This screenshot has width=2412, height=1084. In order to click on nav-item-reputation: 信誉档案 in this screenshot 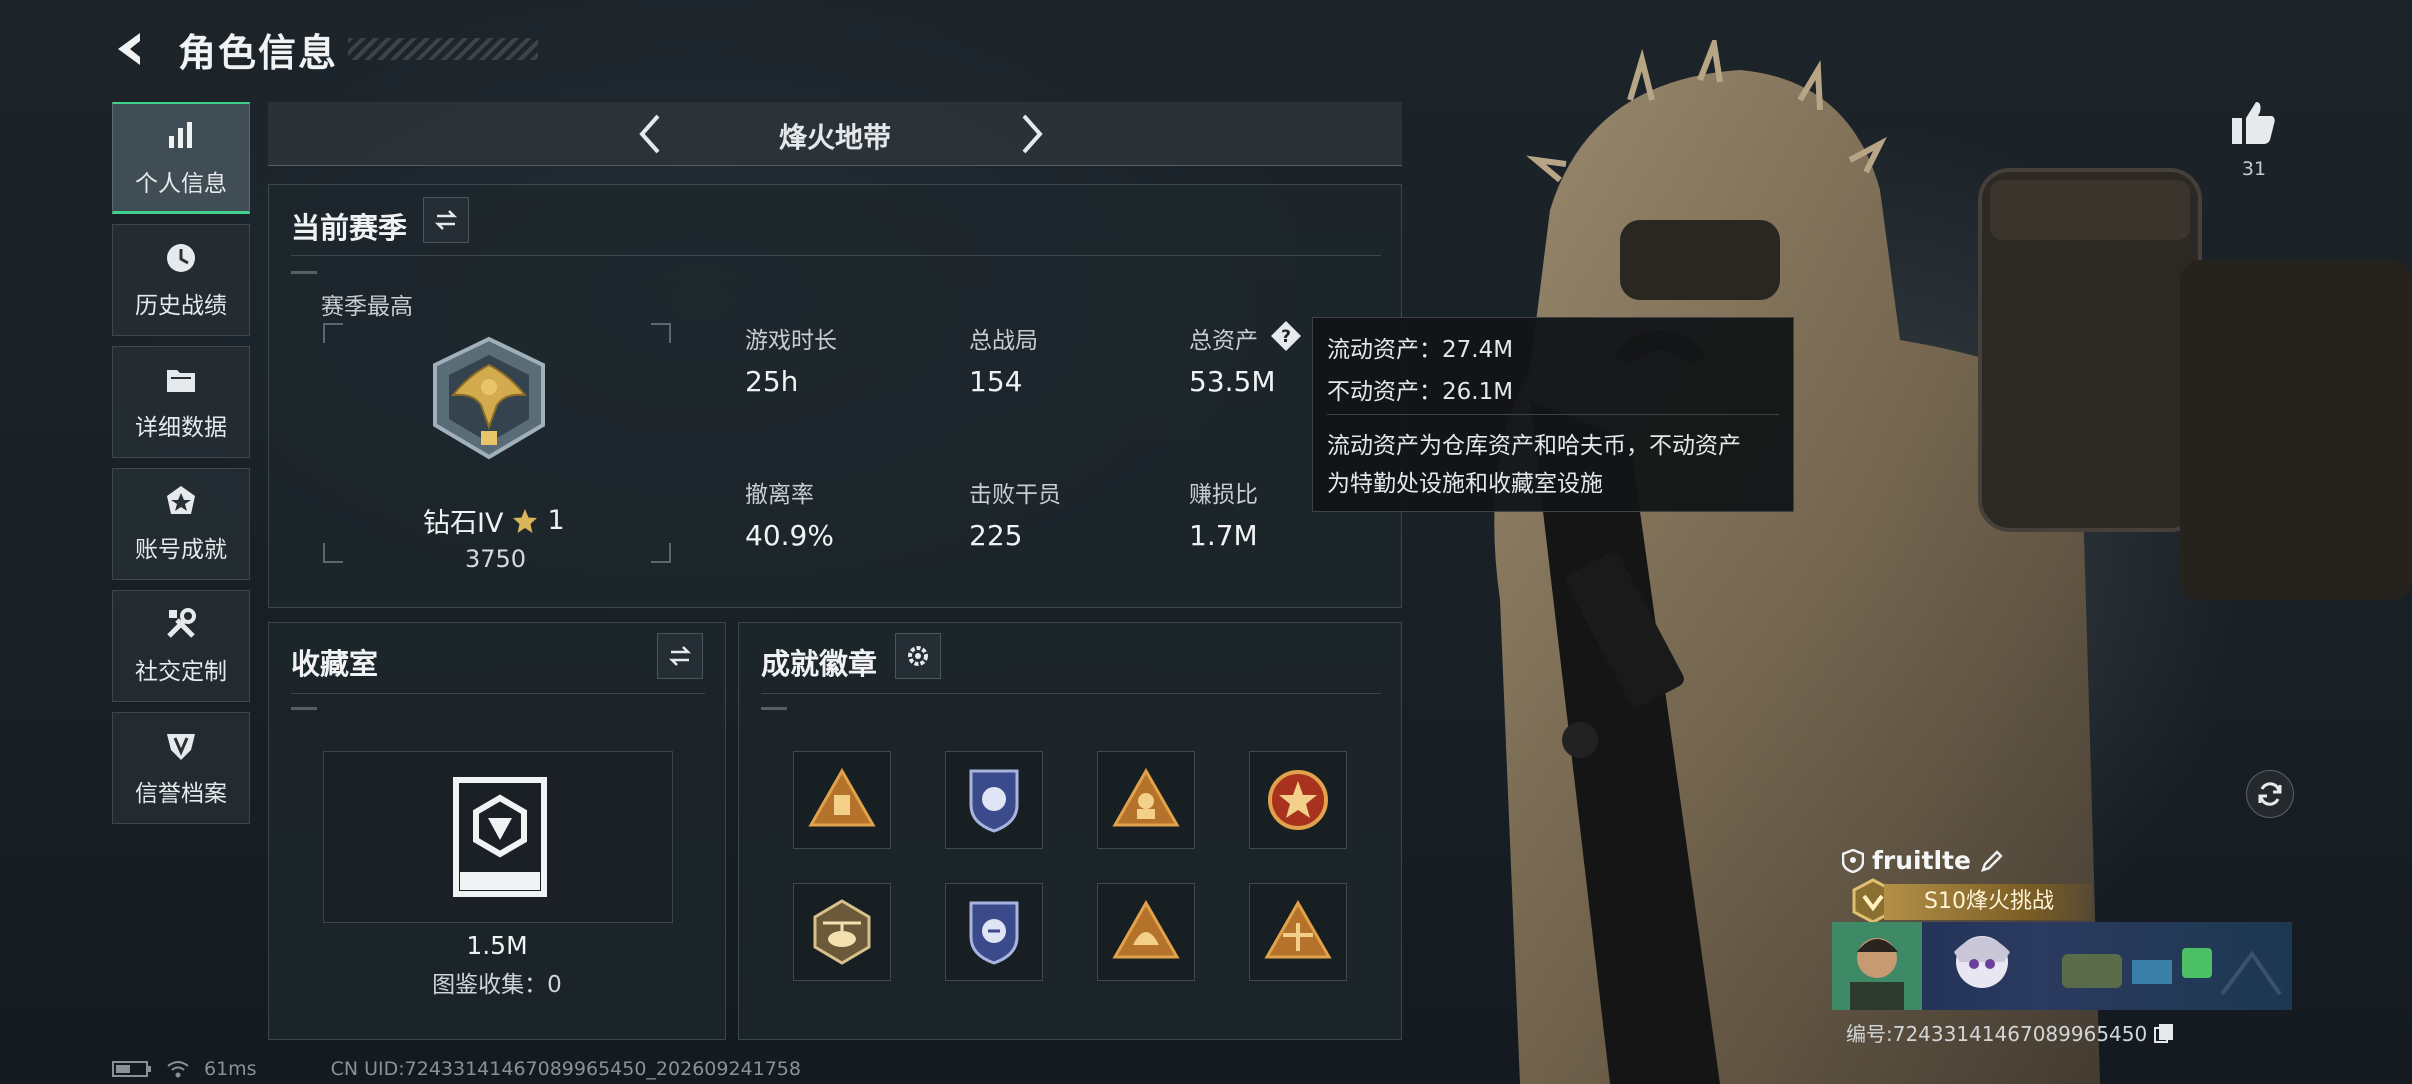, I will do `click(181, 768)`.